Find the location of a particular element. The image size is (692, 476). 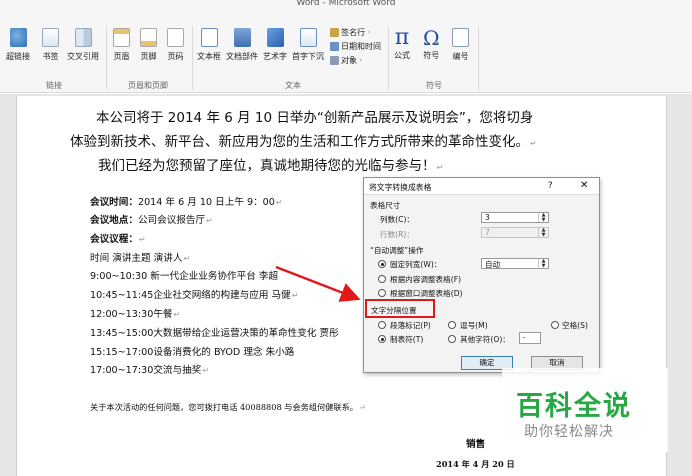

rows-spinner: 7 ▲ ▼ is located at coordinates (515, 232).